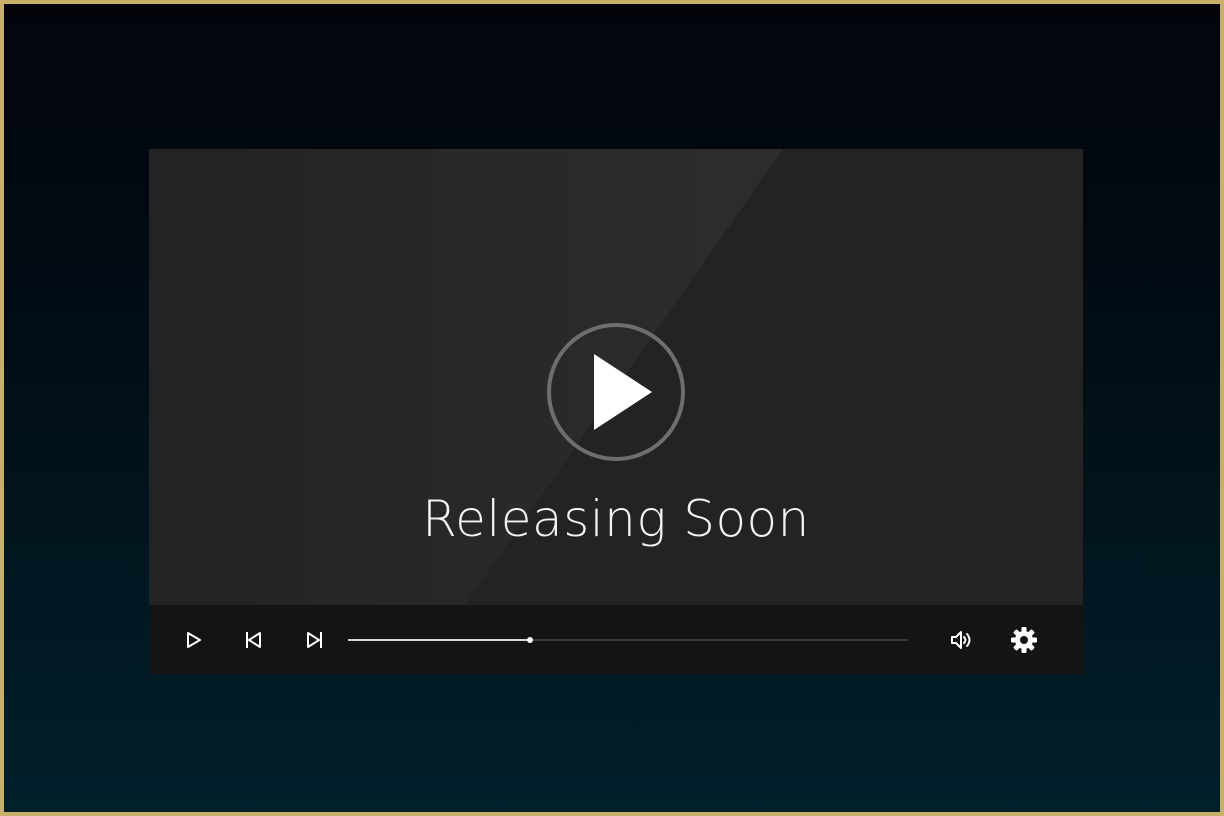  Describe the element at coordinates (1024, 640) in the screenshot. I see `gear-icon` at that location.